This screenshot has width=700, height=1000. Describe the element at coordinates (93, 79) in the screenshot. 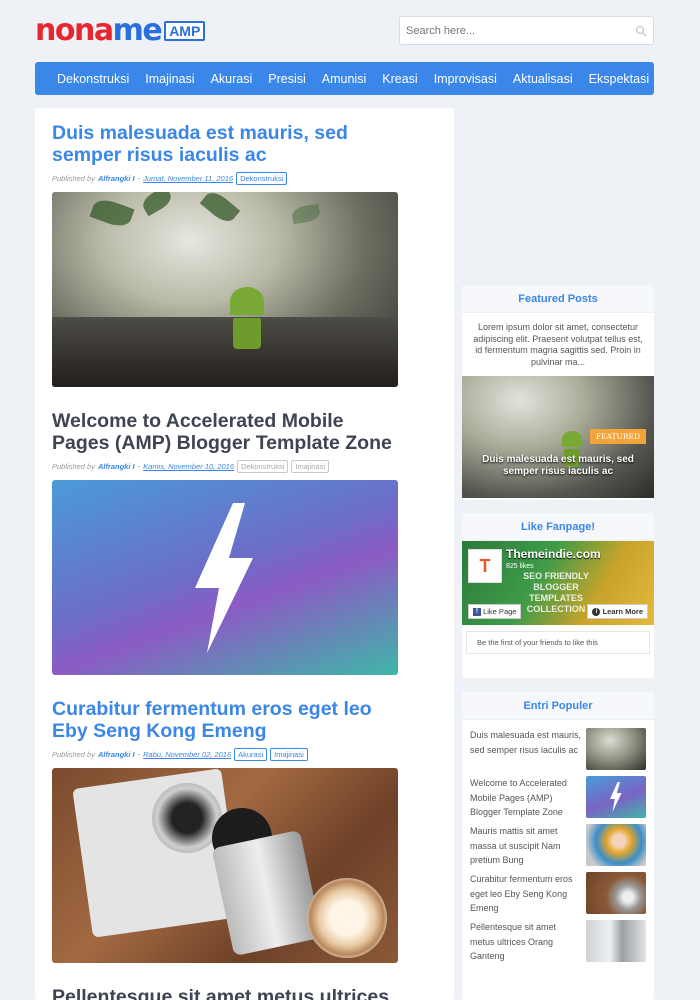

I see `nav-item-dekonstruksi: Dekonstruksi` at that location.